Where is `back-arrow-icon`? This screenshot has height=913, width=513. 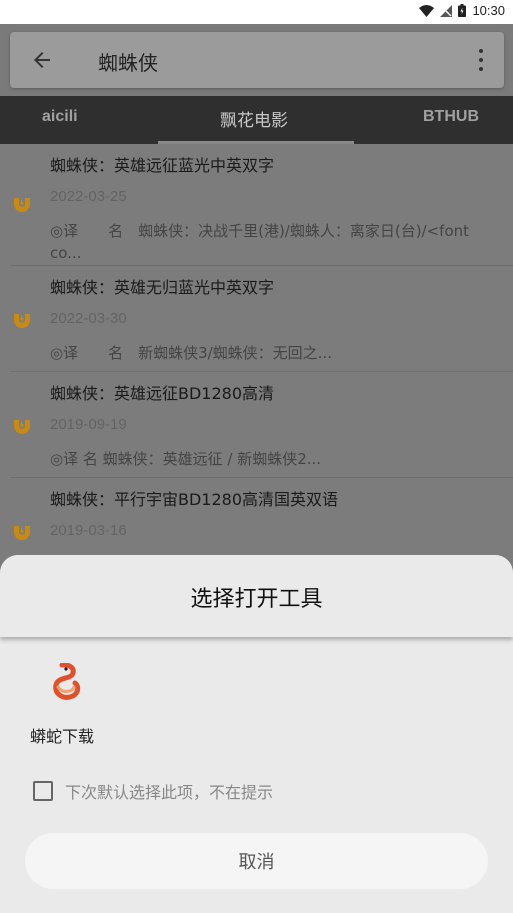 back-arrow-icon is located at coordinates (42, 60).